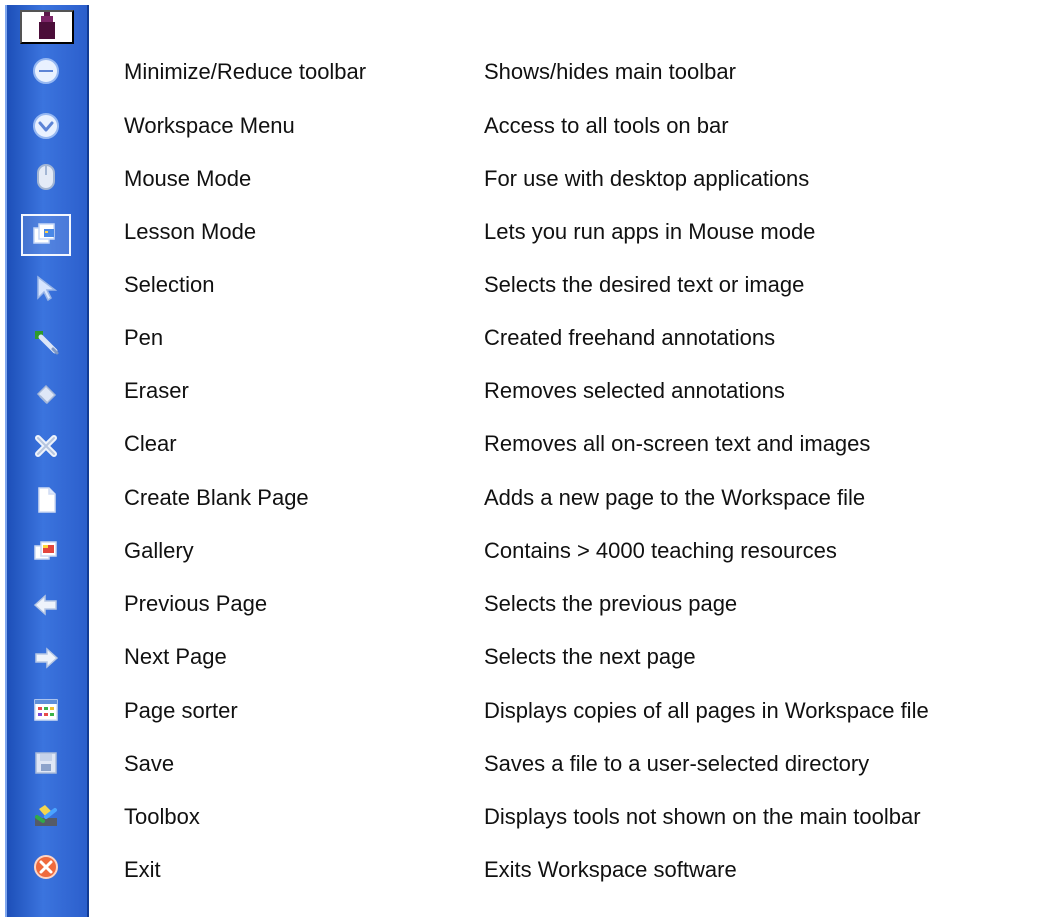  What do you see at coordinates (169, 284) in the screenshot?
I see `label-selection: Selection` at bounding box center [169, 284].